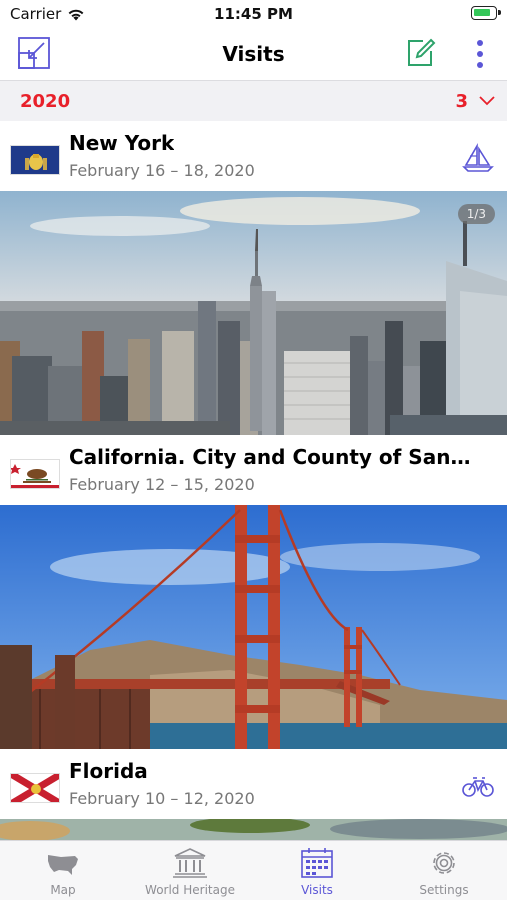 This screenshot has width=507, height=900. What do you see at coordinates (190, 863) in the screenshot?
I see `temple-icon` at bounding box center [190, 863].